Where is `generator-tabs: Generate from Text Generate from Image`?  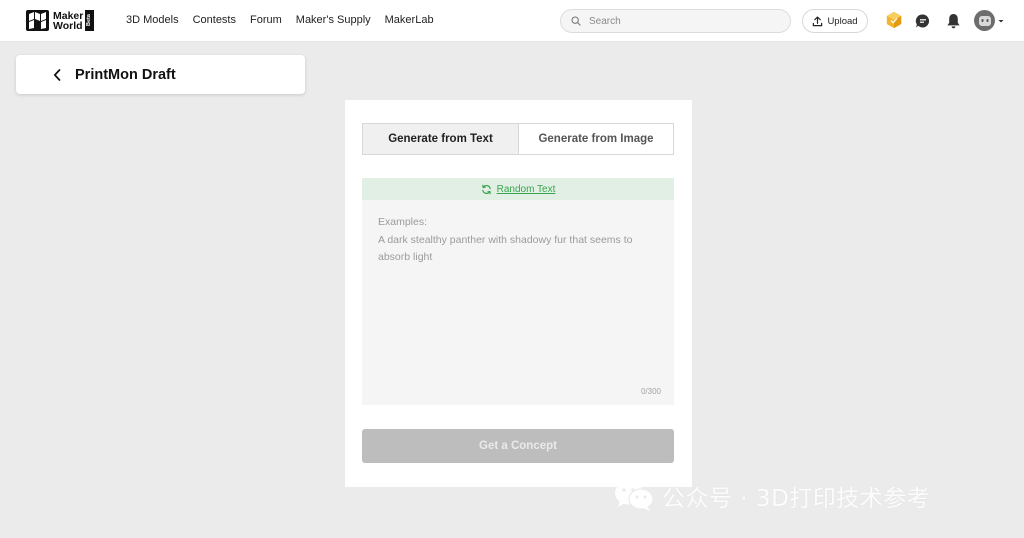 generator-tabs: Generate from Text Generate from Image is located at coordinates (518, 139).